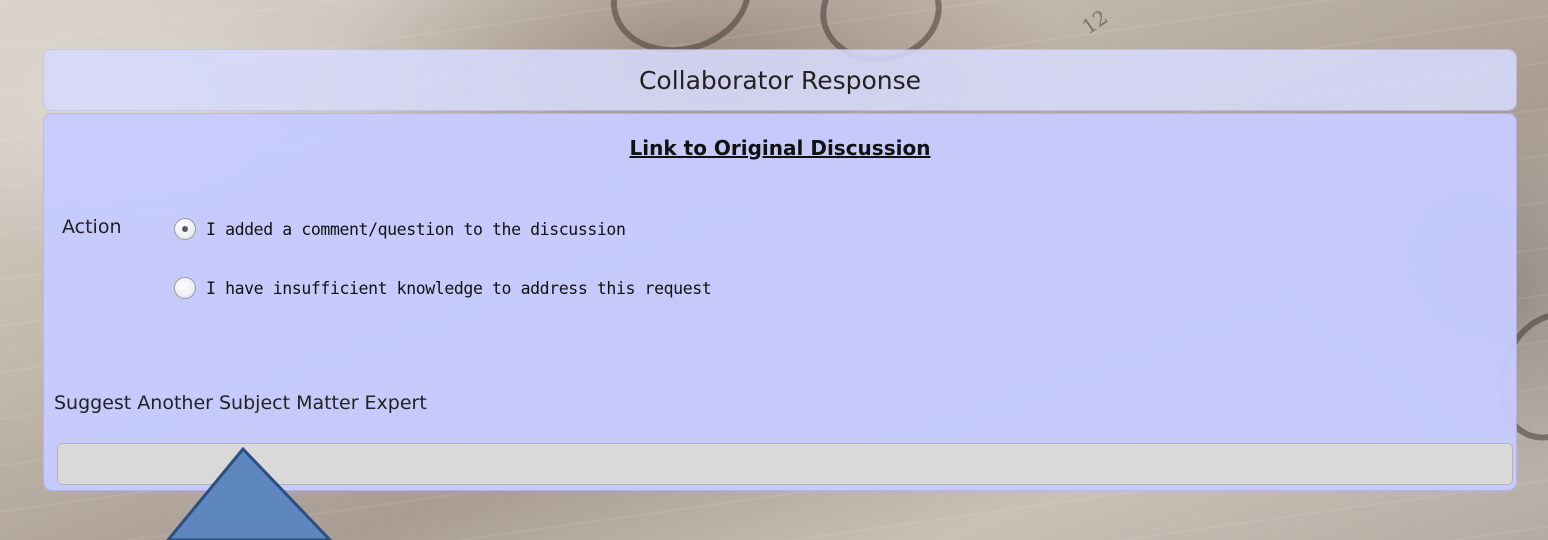  I want to click on callout-arrow-shape, so click(249, 493).